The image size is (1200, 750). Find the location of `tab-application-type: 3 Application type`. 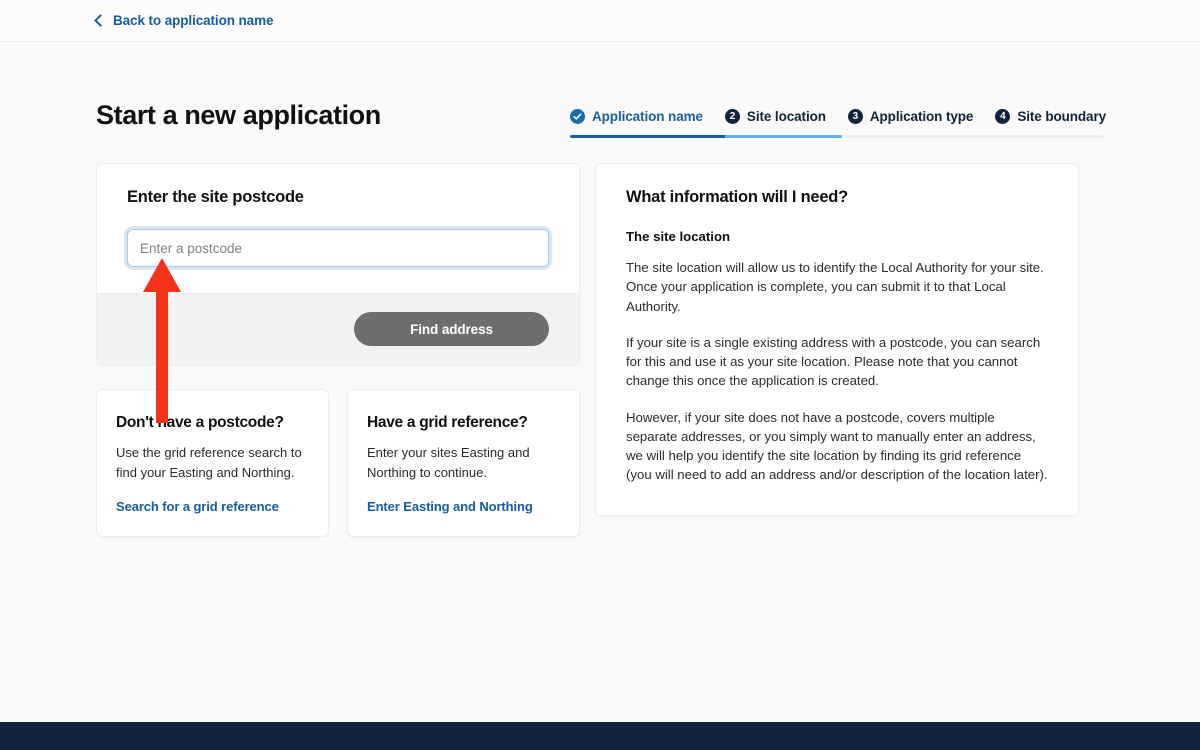

tab-application-type: 3 Application type is located at coordinates (910, 116).